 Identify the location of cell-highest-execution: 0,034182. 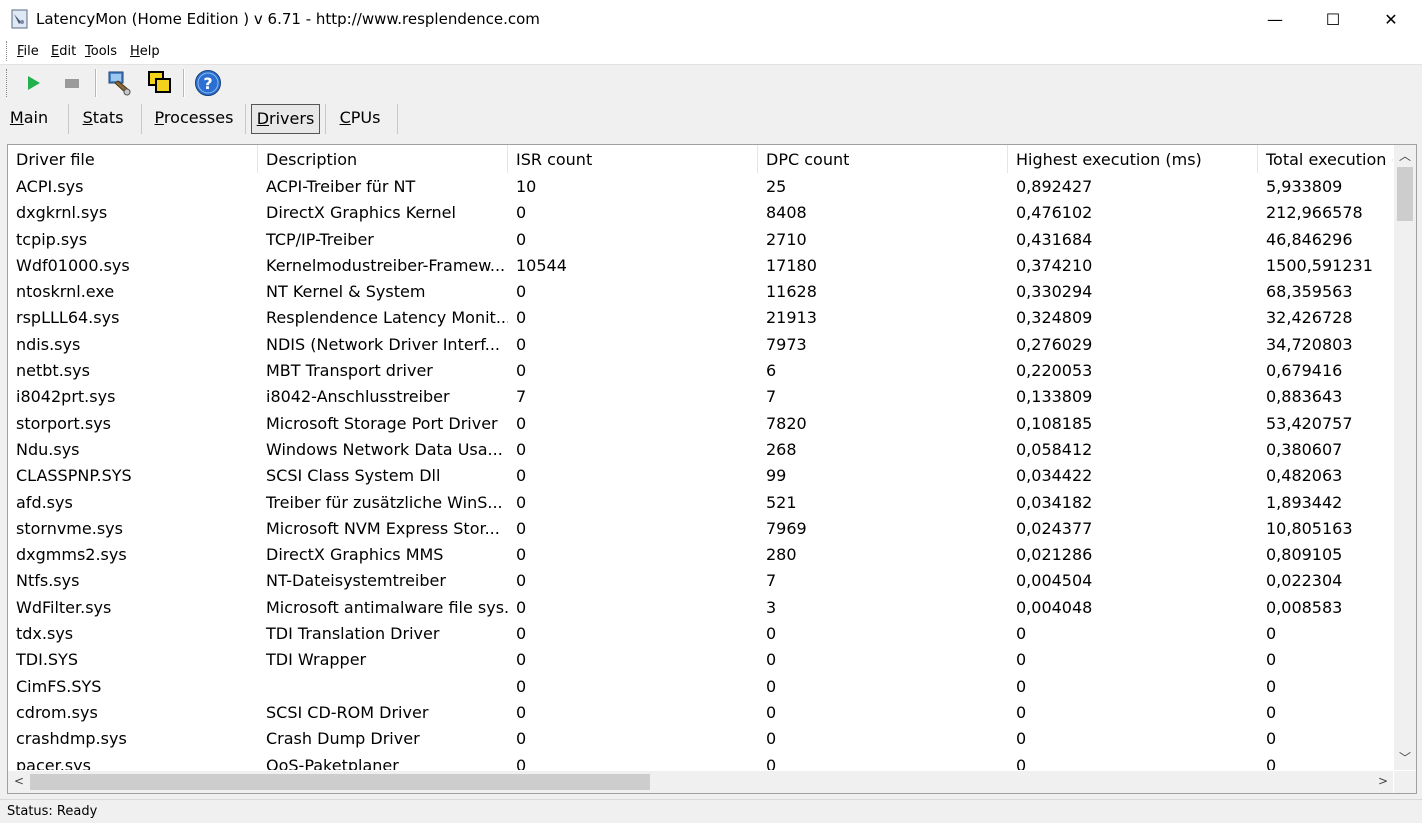
(1054, 502).